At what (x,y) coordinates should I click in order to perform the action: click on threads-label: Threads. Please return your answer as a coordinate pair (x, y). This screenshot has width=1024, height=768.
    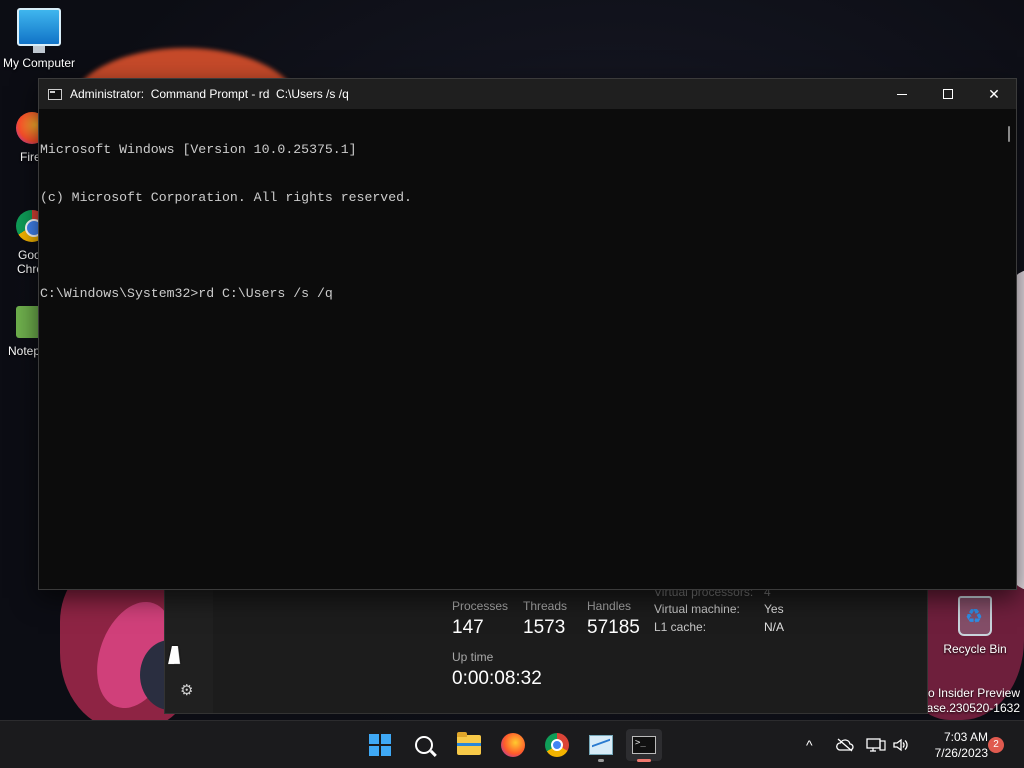
    Looking at the image, I should click on (545, 606).